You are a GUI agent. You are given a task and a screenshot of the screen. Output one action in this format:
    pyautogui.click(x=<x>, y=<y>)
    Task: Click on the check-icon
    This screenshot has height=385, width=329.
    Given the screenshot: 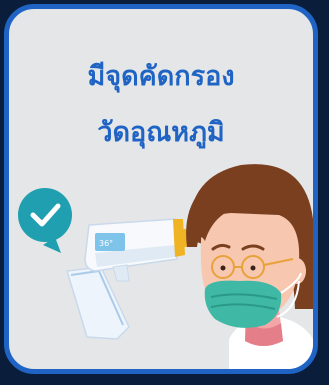 What is the action you would take?
    pyautogui.click(x=45, y=220)
    